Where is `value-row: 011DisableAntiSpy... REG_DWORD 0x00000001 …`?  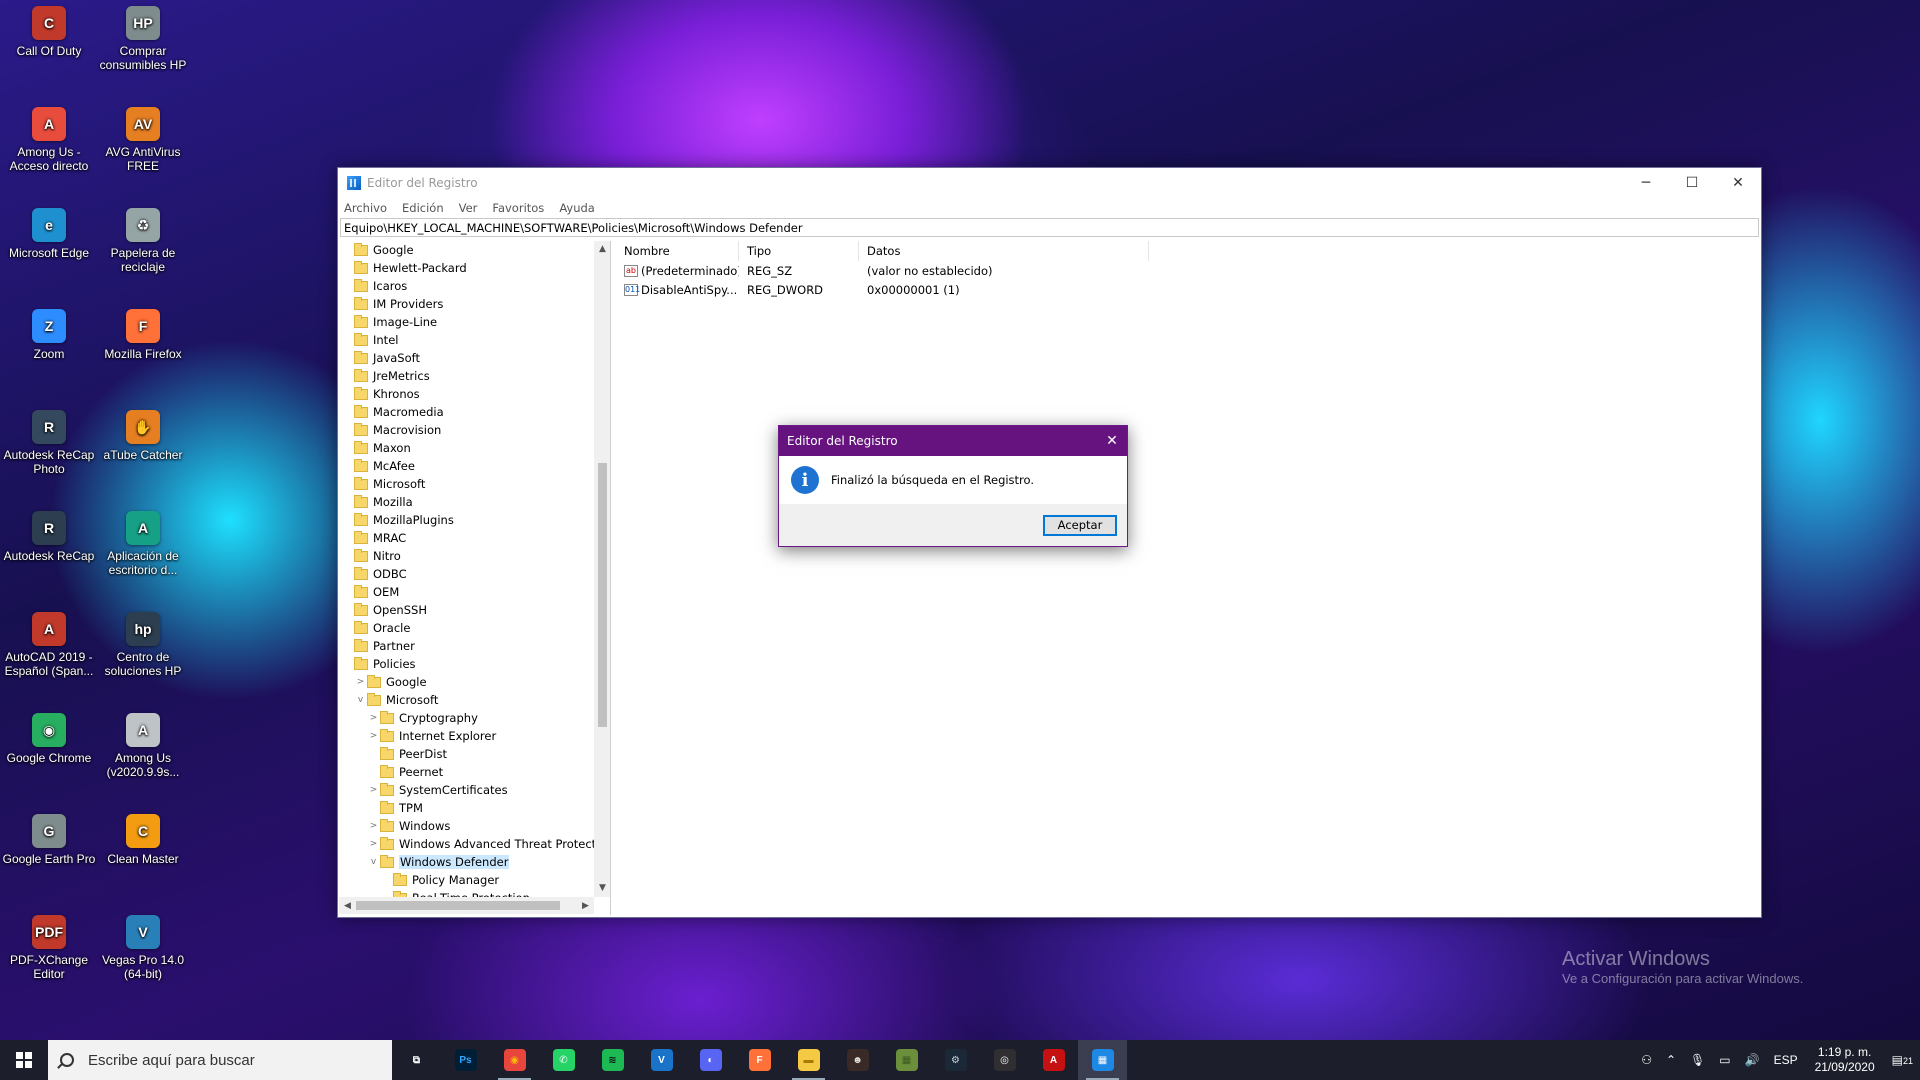 value-row: 011DisableAntiSpy... REG_DWORD 0x00000001 … is located at coordinates (1188, 289).